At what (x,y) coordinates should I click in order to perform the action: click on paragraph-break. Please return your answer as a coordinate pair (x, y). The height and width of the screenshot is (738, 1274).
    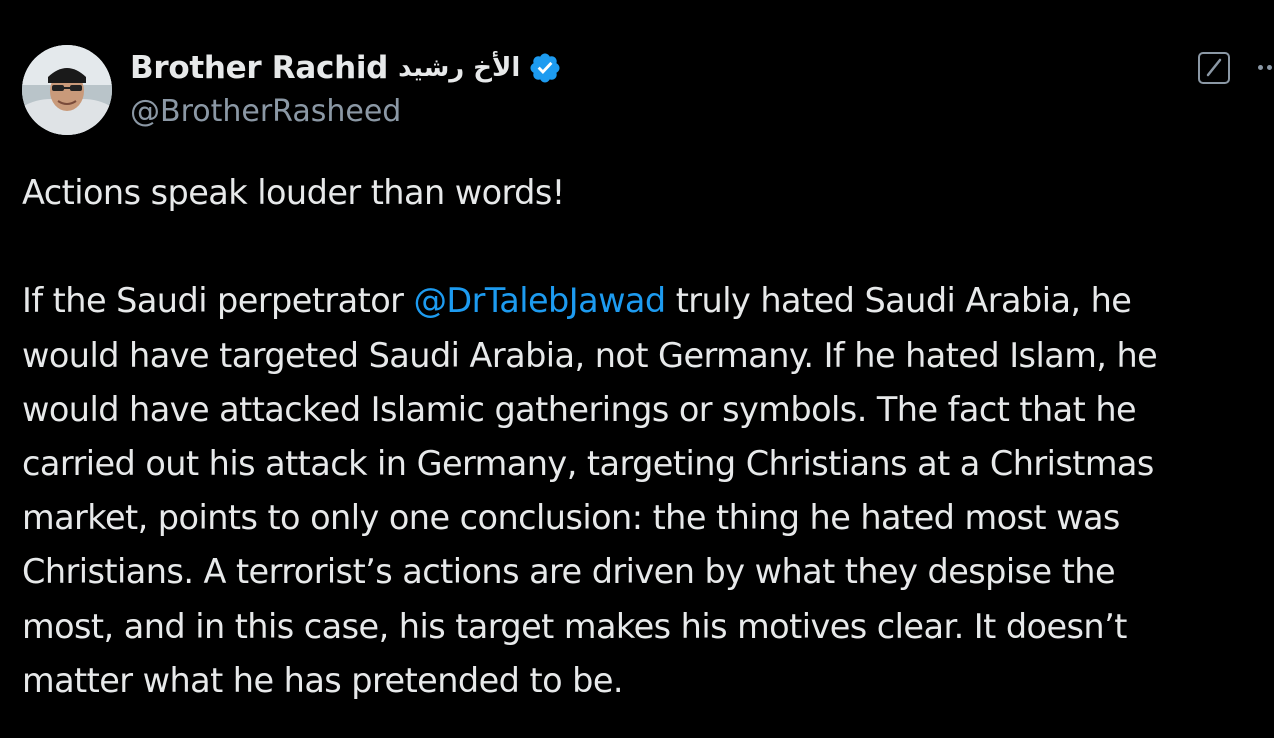
    Looking at the image, I should click on (642, 247).